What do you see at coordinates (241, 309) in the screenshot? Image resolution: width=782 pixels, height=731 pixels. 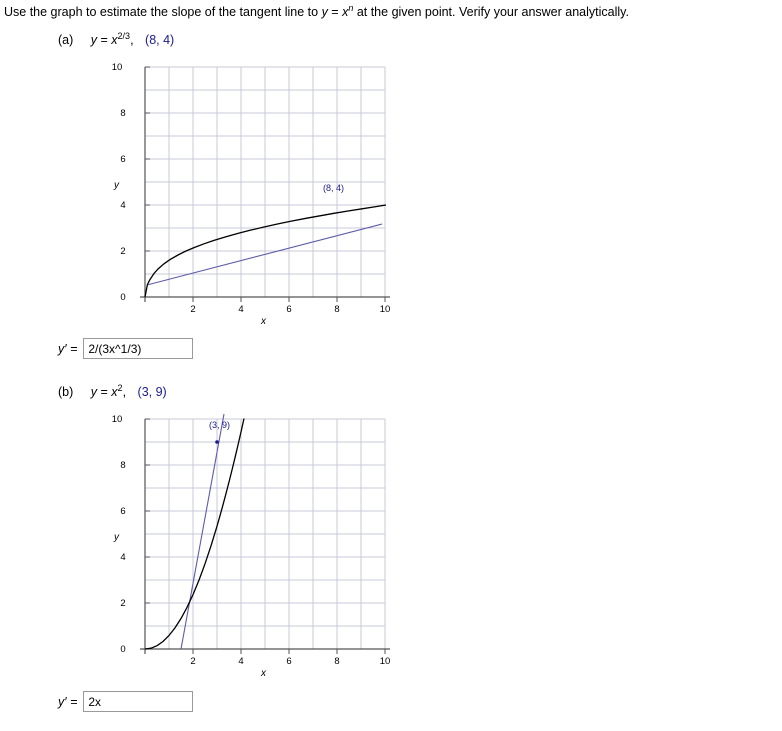 I see `graph-a-xtick-4: 4` at bounding box center [241, 309].